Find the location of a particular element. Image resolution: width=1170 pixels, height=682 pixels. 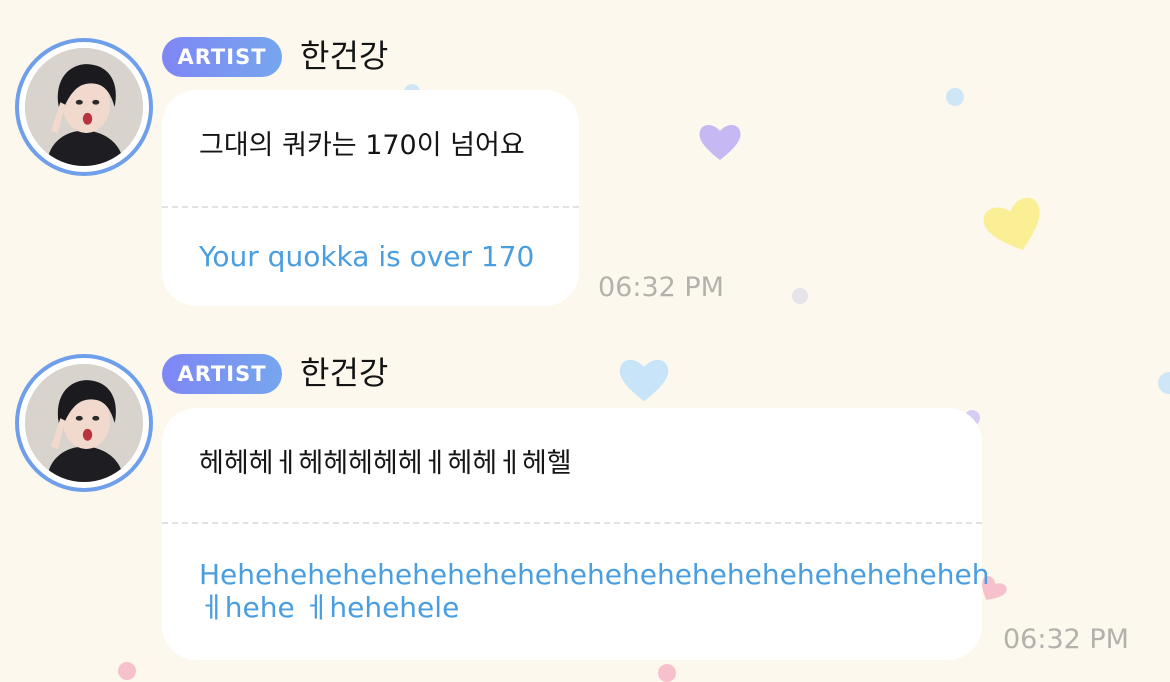

message-bubble: 그대의 쿼카는 170이 넘어요 Your quokka is over 170 is located at coordinates (370, 198).